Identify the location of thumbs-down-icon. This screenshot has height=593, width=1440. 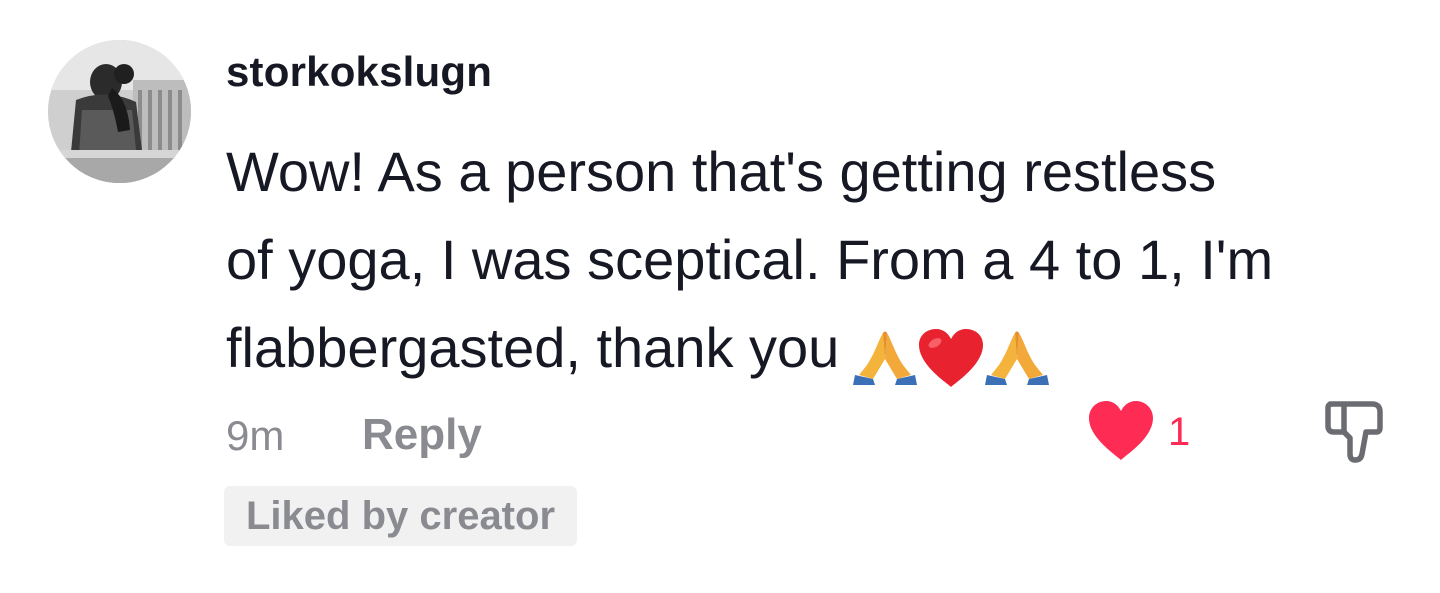
(1354, 432).